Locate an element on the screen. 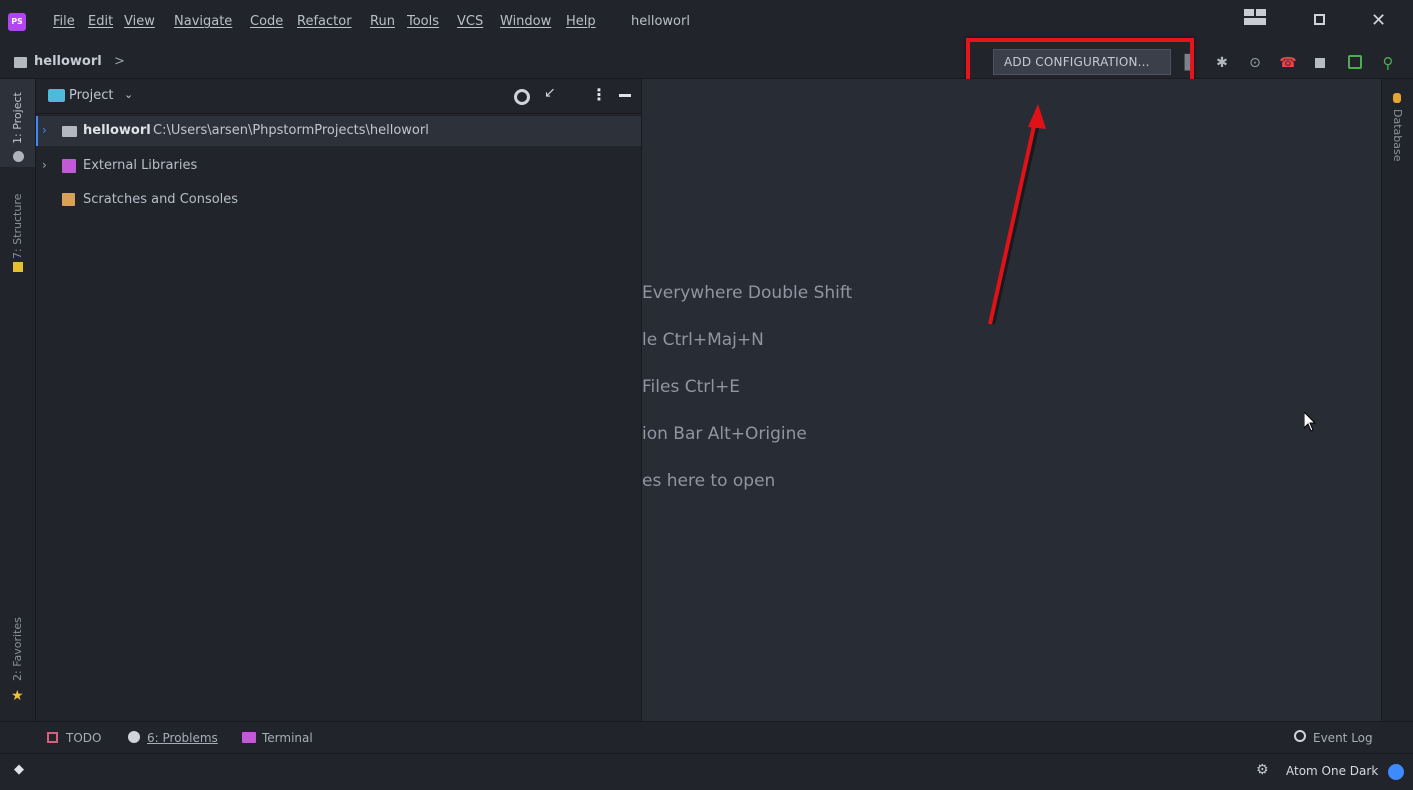 The width and height of the screenshot is (1413, 790). search-icon: ⚲ is located at coordinates (1388, 63).